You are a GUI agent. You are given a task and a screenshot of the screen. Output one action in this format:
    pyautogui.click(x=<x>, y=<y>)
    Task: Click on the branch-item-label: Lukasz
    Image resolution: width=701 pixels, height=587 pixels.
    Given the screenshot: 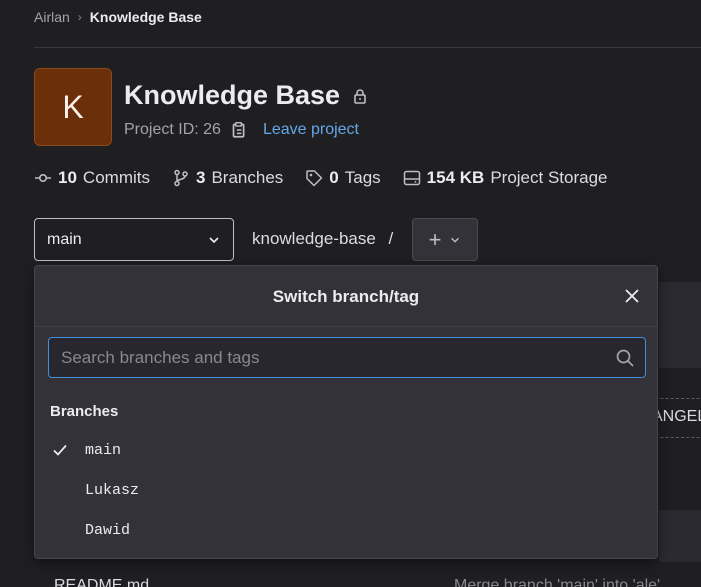 What is the action you would take?
    pyautogui.click(x=112, y=490)
    